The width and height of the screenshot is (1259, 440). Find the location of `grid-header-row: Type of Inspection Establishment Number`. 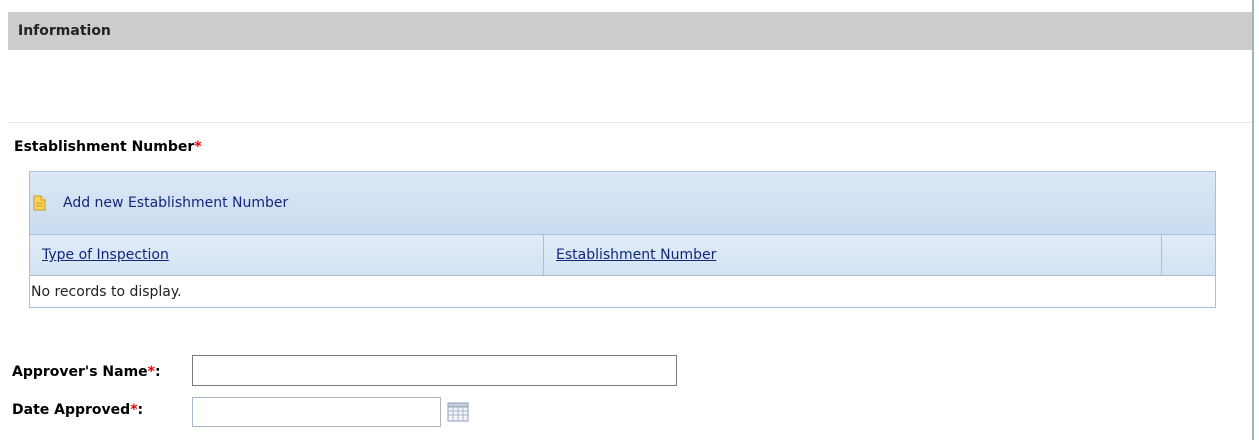

grid-header-row: Type of Inspection Establishment Number is located at coordinates (622, 255).